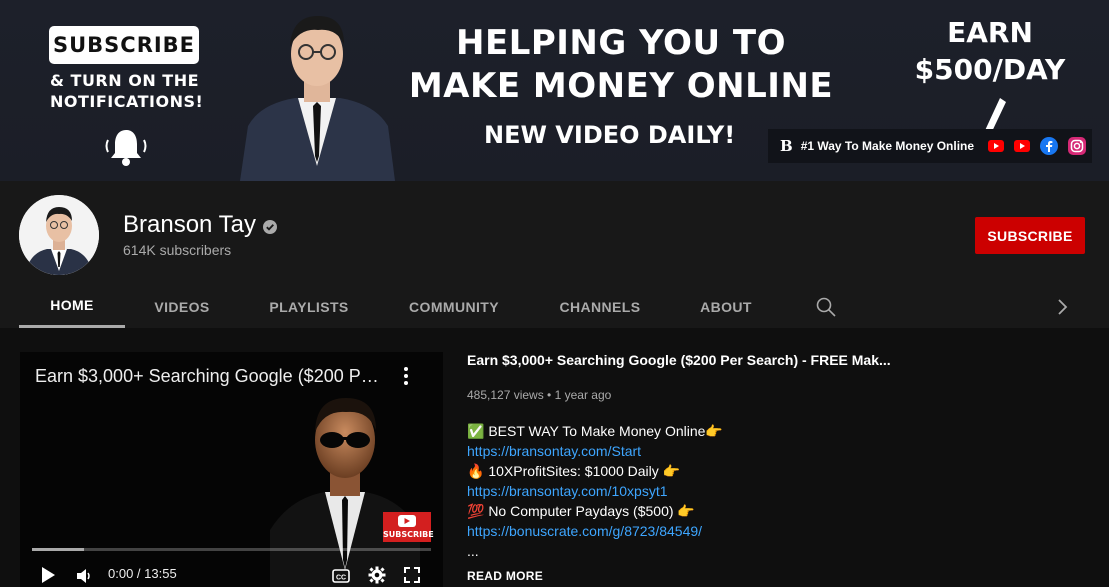  Describe the element at coordinates (72, 306) in the screenshot. I see `tab-home: HOME` at that location.